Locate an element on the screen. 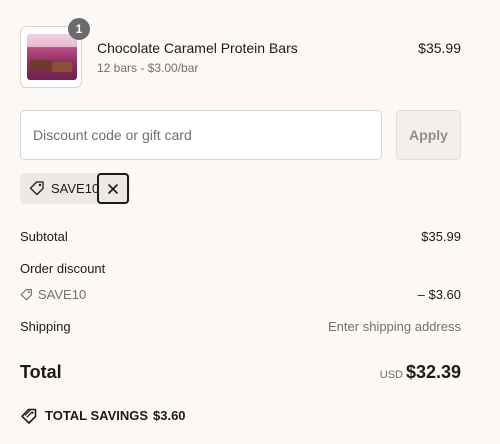  product-name: Chocolate Caramel Protein Bars is located at coordinates (197, 48).